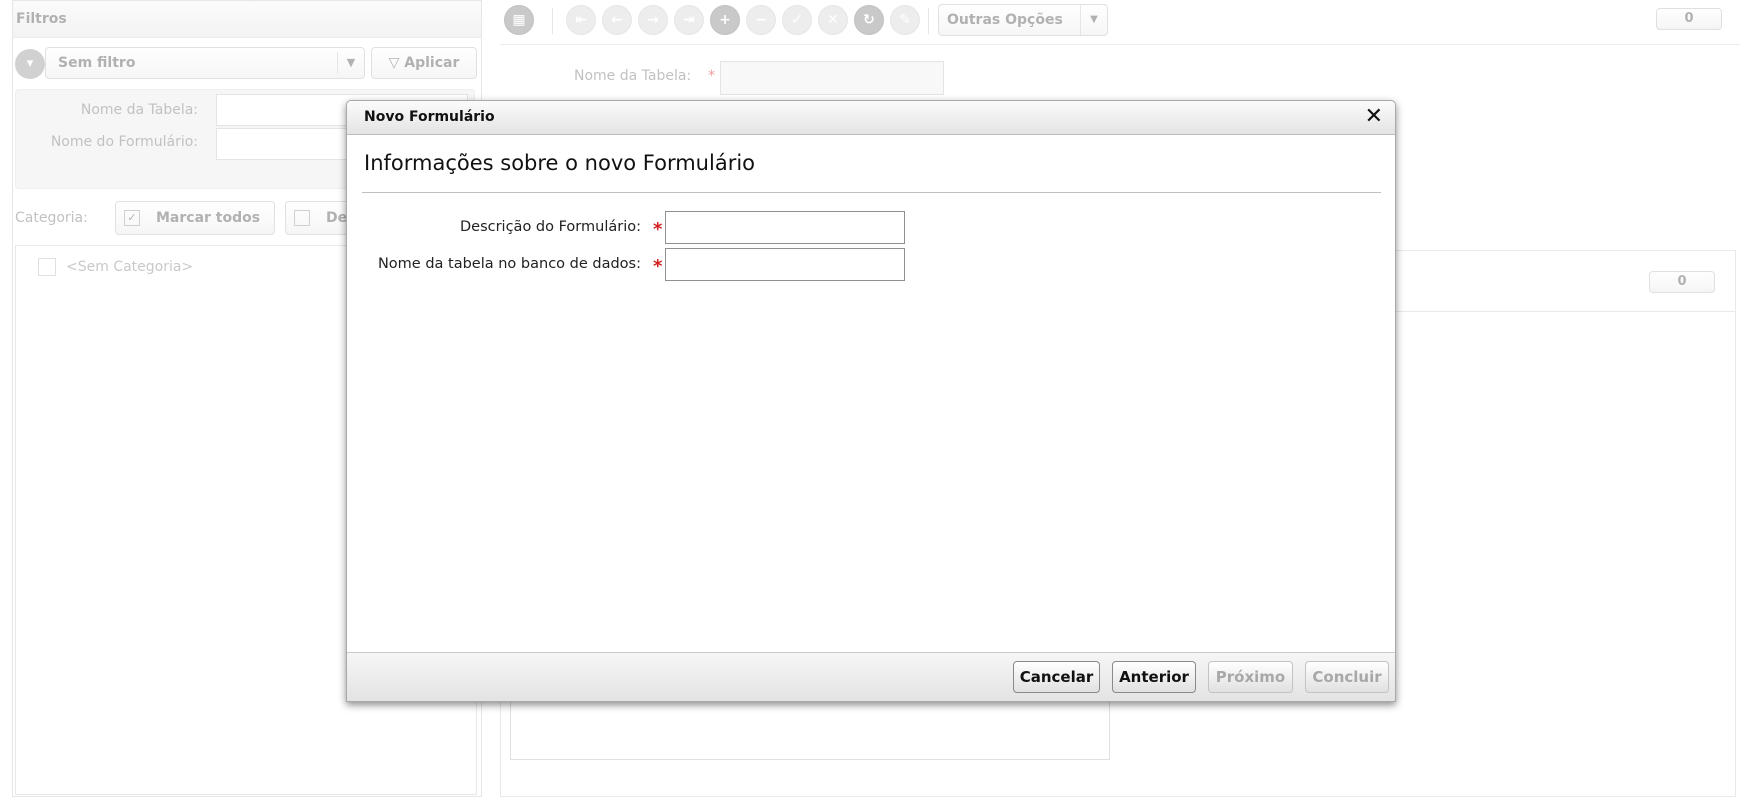 This screenshot has height=801, width=1740. What do you see at coordinates (429, 117) in the screenshot?
I see `dialog-title: Novo Formulário` at bounding box center [429, 117].